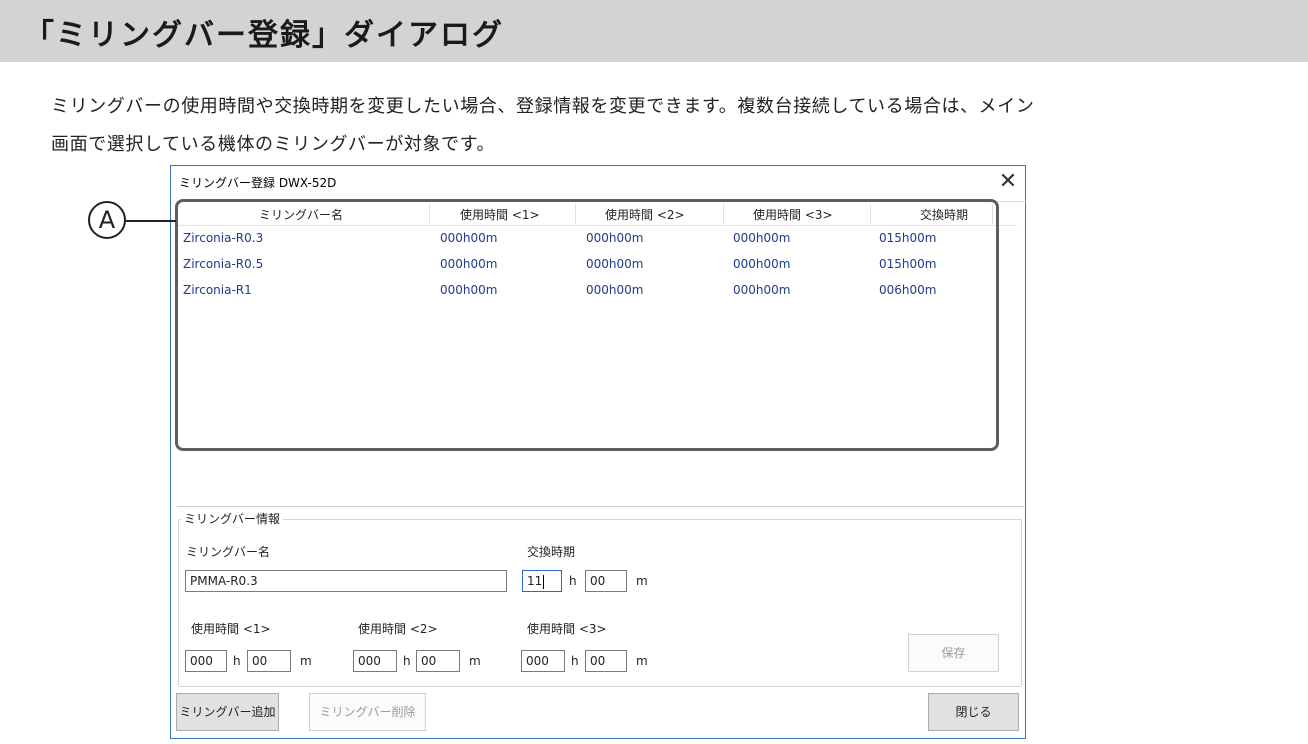  I want to click on delete-milling-bar-button: ミリングバー削除, so click(367, 712).